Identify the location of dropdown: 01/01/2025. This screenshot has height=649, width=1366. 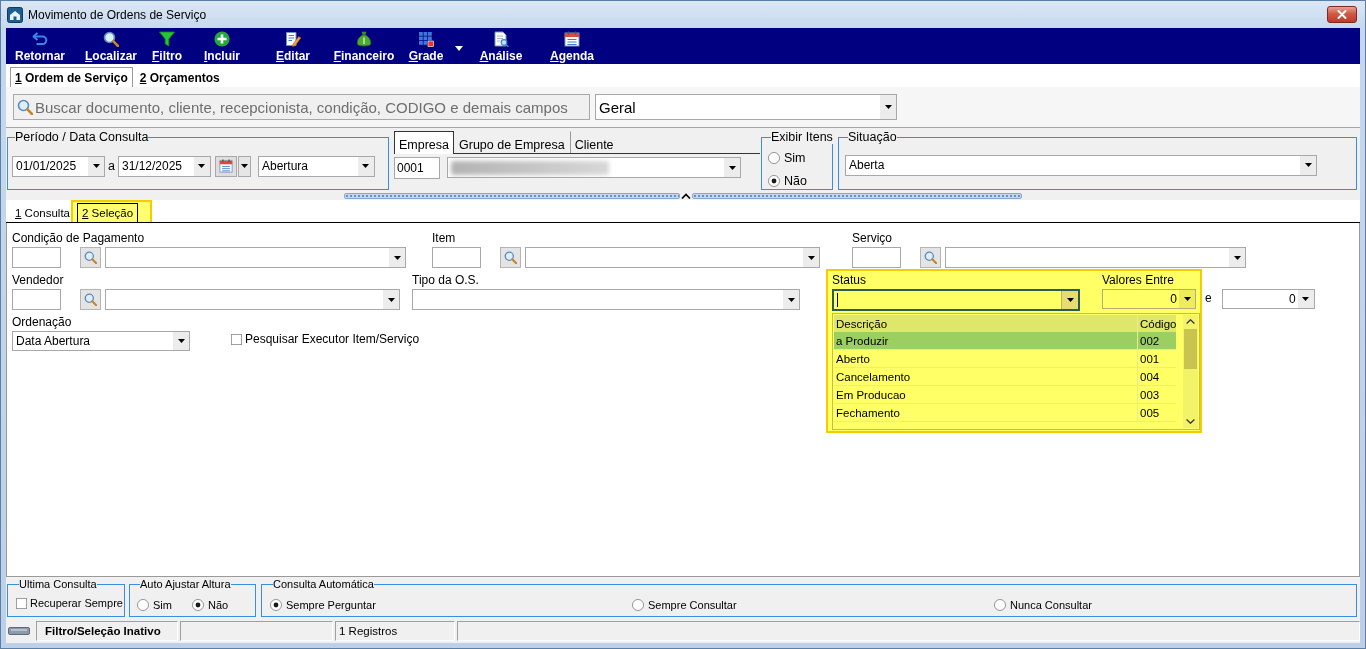
(58, 166).